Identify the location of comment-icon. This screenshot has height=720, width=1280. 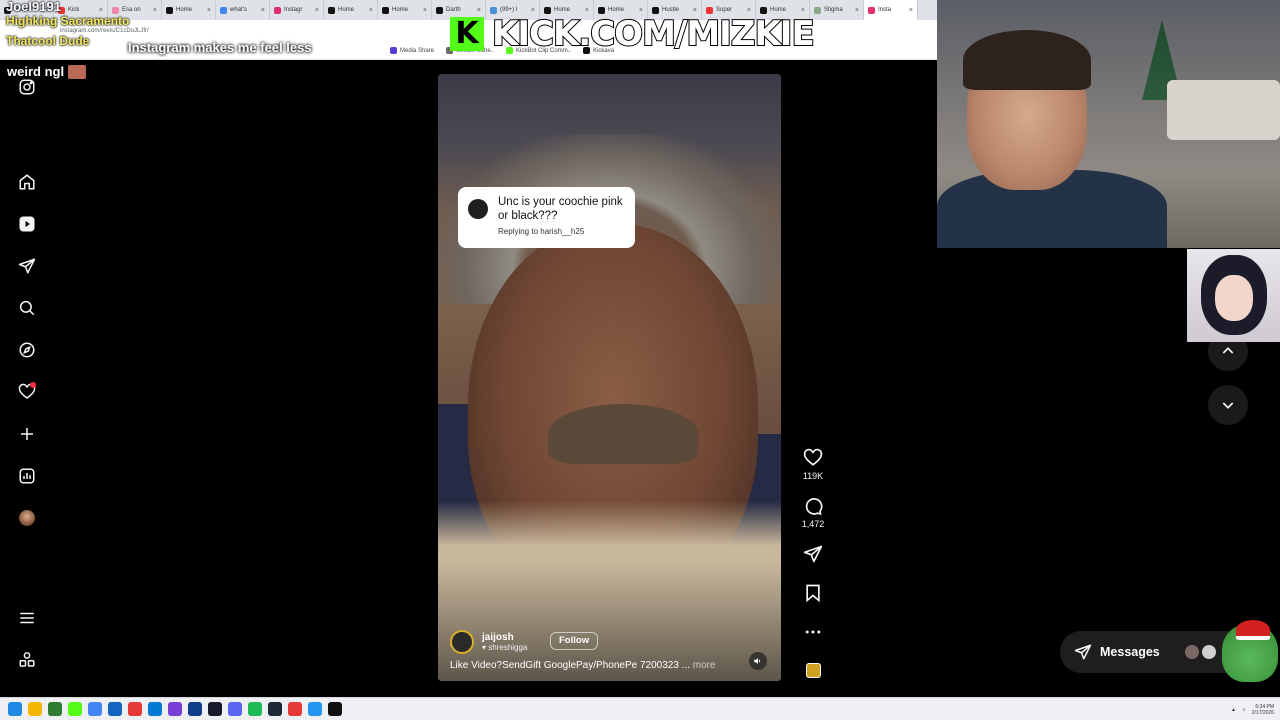
(813, 506).